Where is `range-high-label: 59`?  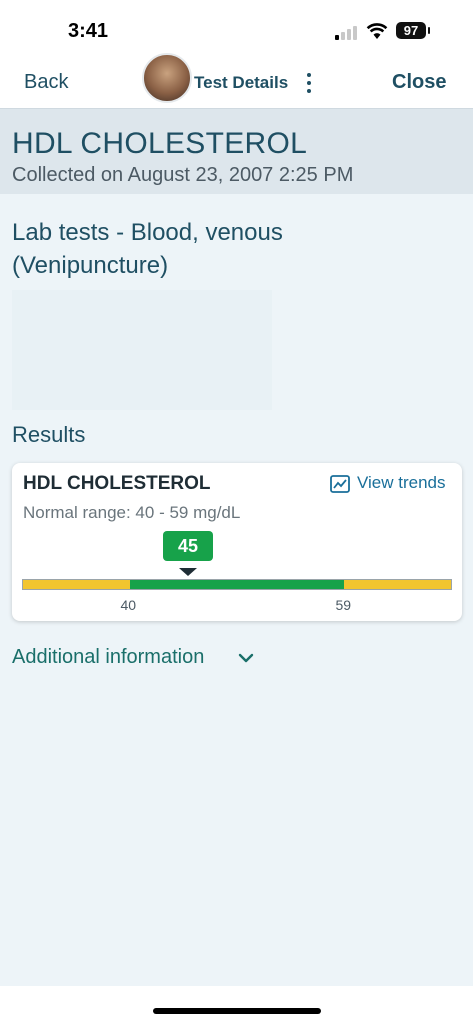
range-high-label: 59 is located at coordinates (343, 605).